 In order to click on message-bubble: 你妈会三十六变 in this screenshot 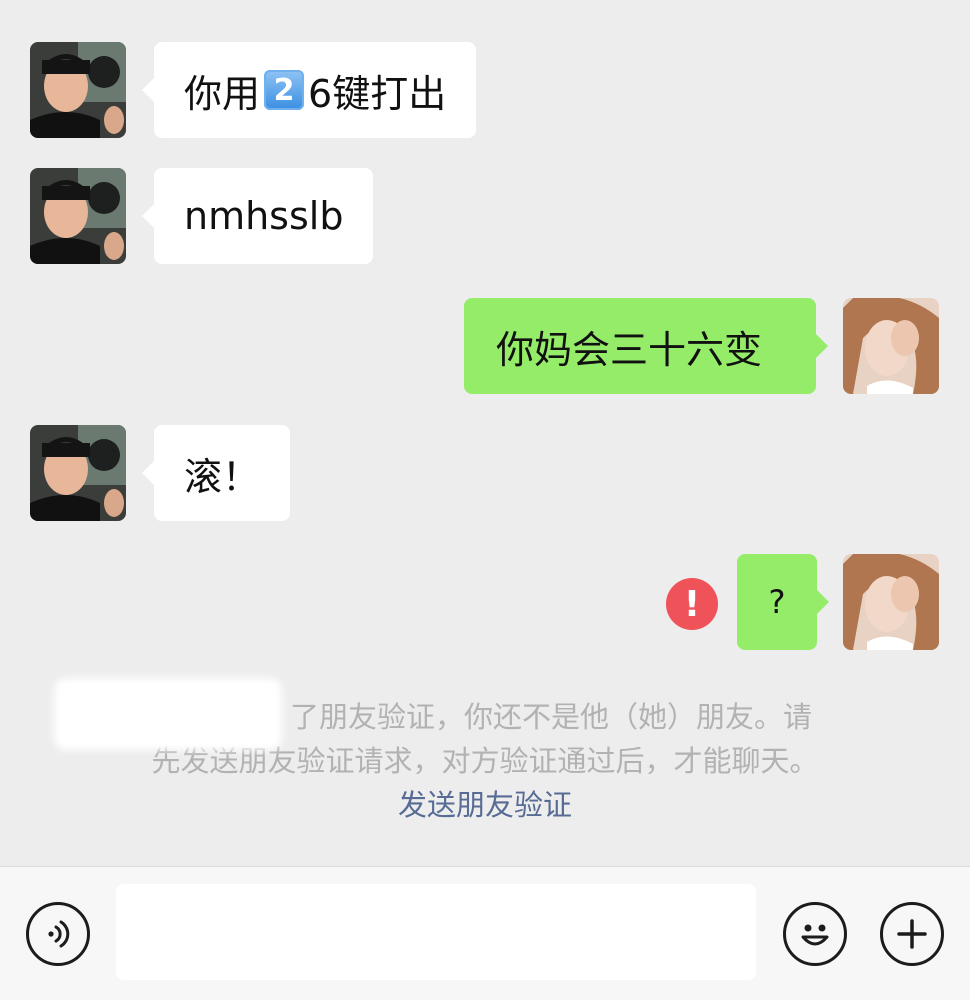, I will do `click(646, 346)`.